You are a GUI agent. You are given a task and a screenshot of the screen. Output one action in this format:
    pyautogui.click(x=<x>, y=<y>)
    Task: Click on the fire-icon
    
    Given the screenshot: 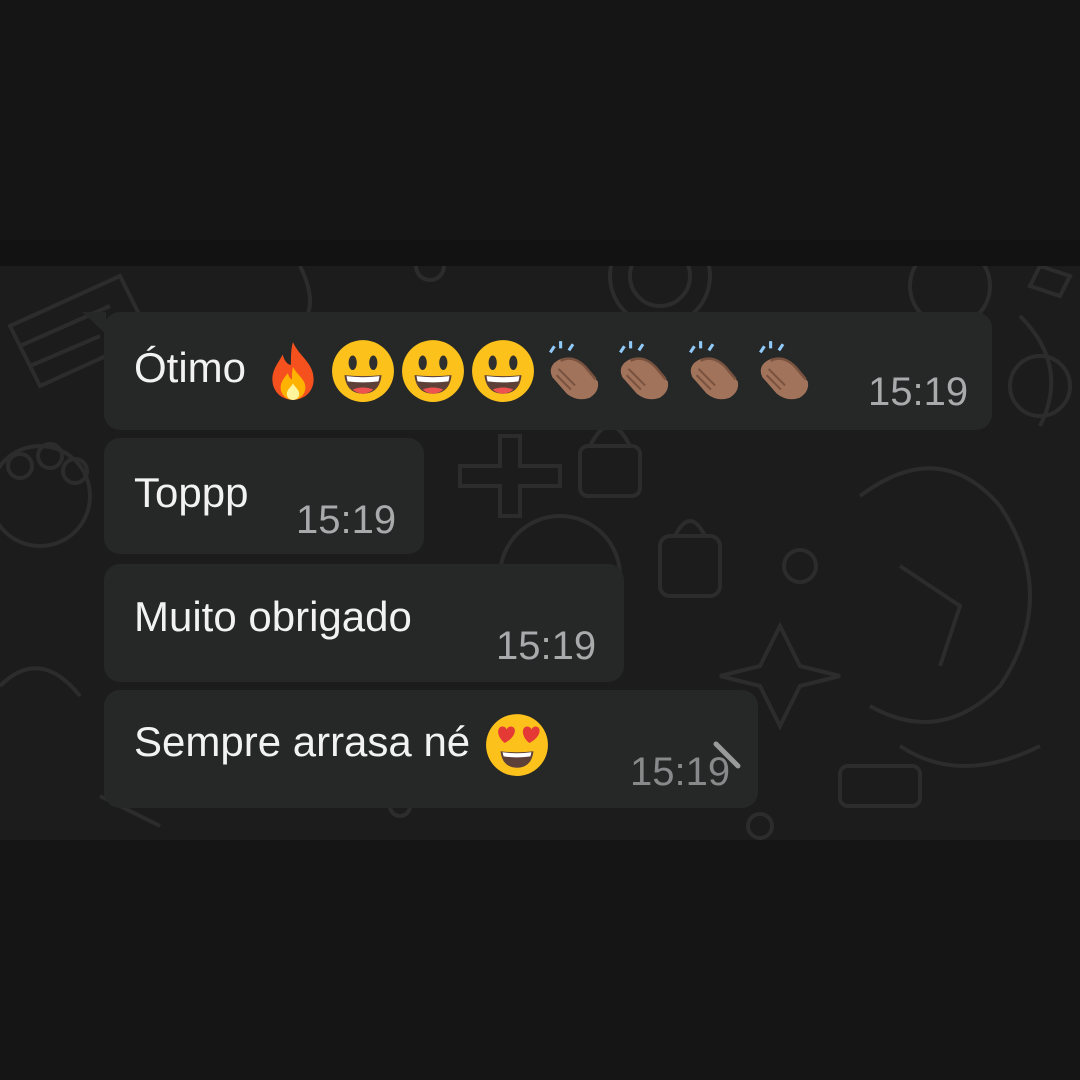 What is the action you would take?
    pyautogui.click(x=293, y=371)
    